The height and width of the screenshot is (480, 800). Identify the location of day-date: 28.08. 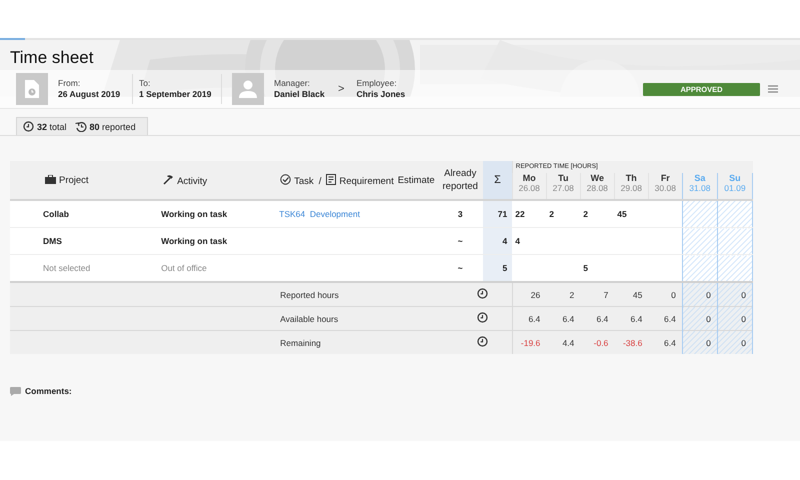
(597, 188).